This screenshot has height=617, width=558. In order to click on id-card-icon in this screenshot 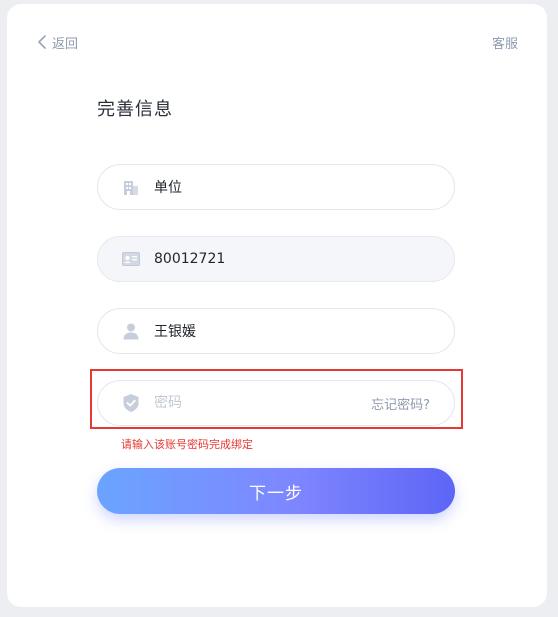, I will do `click(131, 259)`.